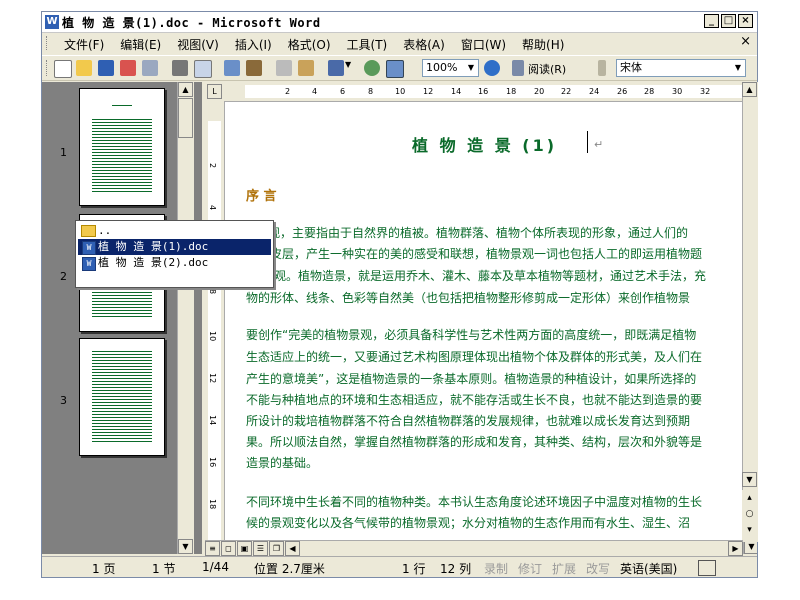 The width and height of the screenshot is (800, 600). What do you see at coordinates (212, 166) in the screenshot?
I see `vruler-tick: 2` at bounding box center [212, 166].